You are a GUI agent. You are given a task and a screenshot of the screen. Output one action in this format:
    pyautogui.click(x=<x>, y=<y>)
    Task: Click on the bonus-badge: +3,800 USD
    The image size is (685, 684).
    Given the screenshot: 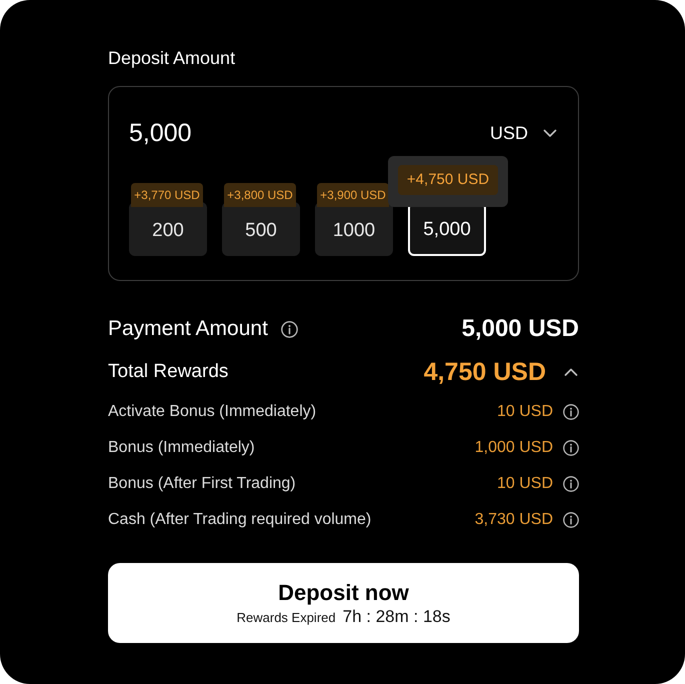 What is the action you would take?
    pyautogui.click(x=260, y=195)
    